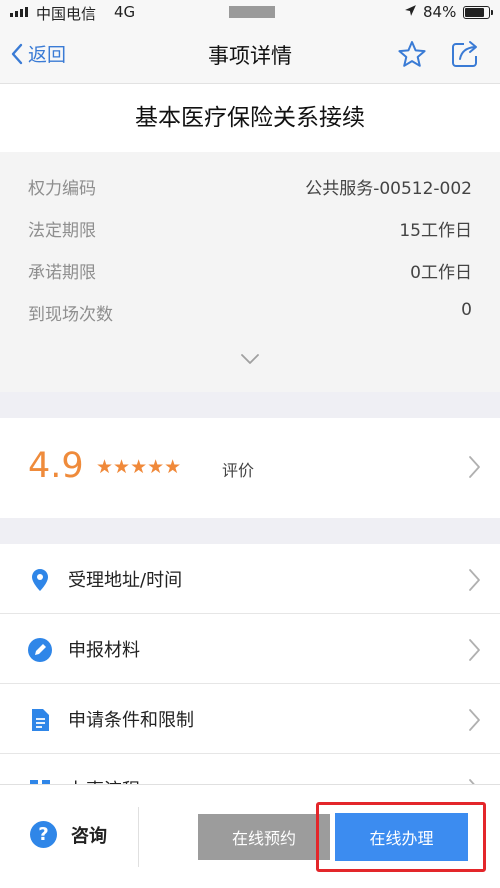  Describe the element at coordinates (104, 780) in the screenshot. I see `menu-item-label: 办事流程` at that location.